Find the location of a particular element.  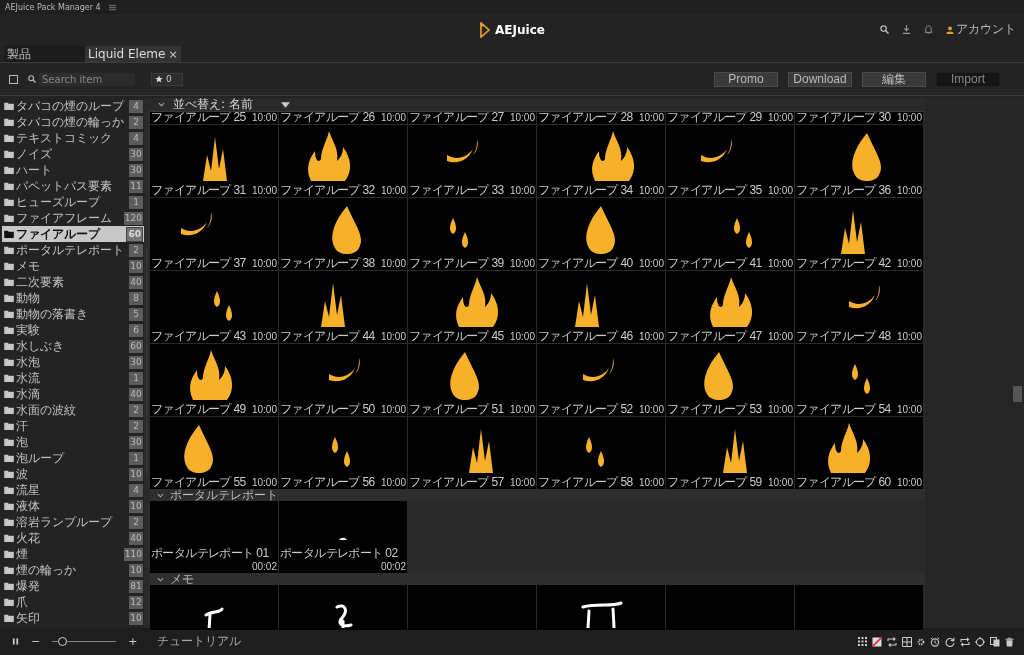

asset-thumbnail: ファイアループ 44 10:00 is located at coordinates (343, 307).